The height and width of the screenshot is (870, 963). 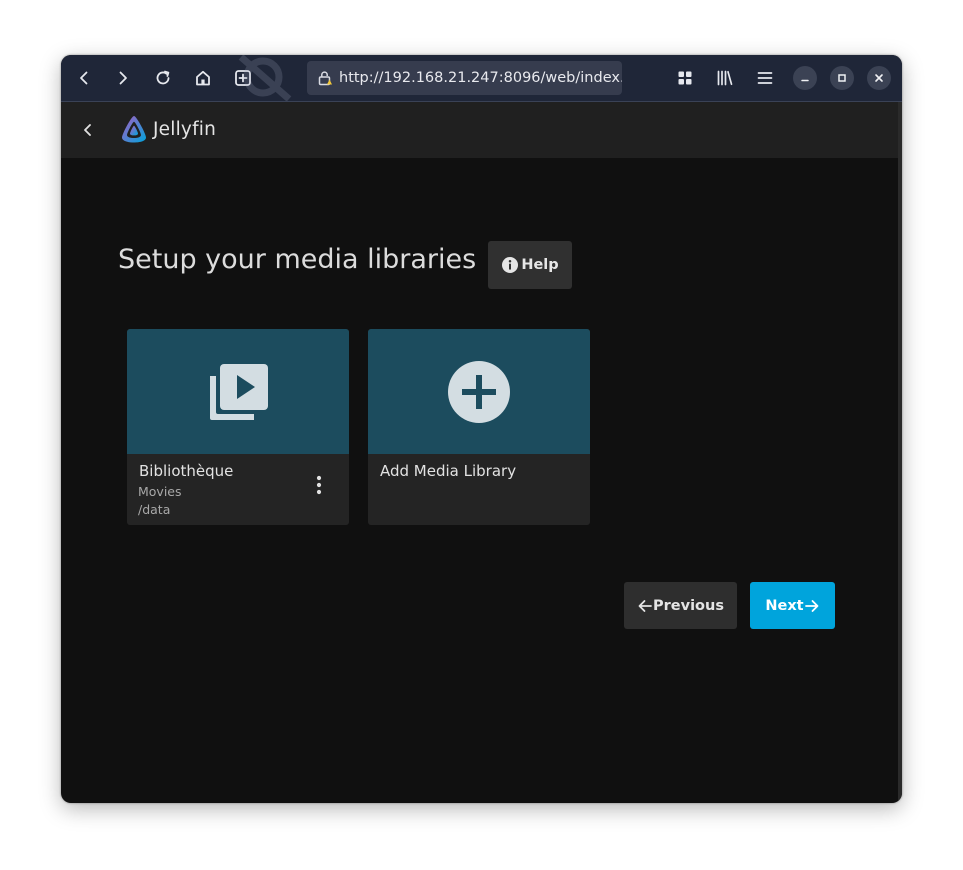 I want to click on library-path: /data, so click(x=154, y=509).